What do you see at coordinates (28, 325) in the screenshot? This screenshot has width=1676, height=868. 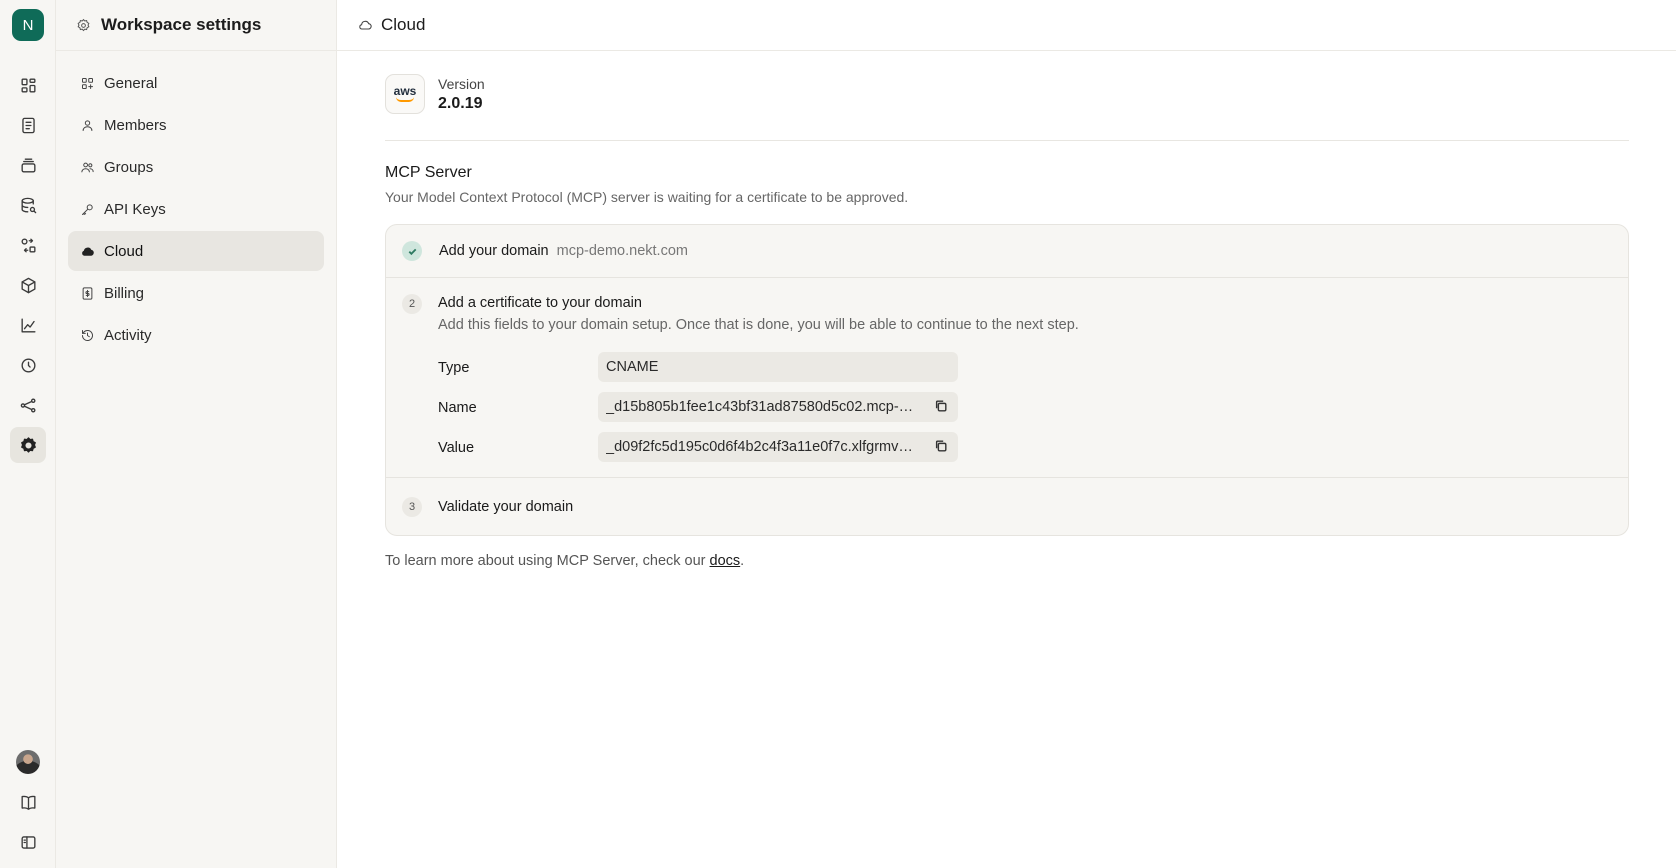 I see `chart-icon` at bounding box center [28, 325].